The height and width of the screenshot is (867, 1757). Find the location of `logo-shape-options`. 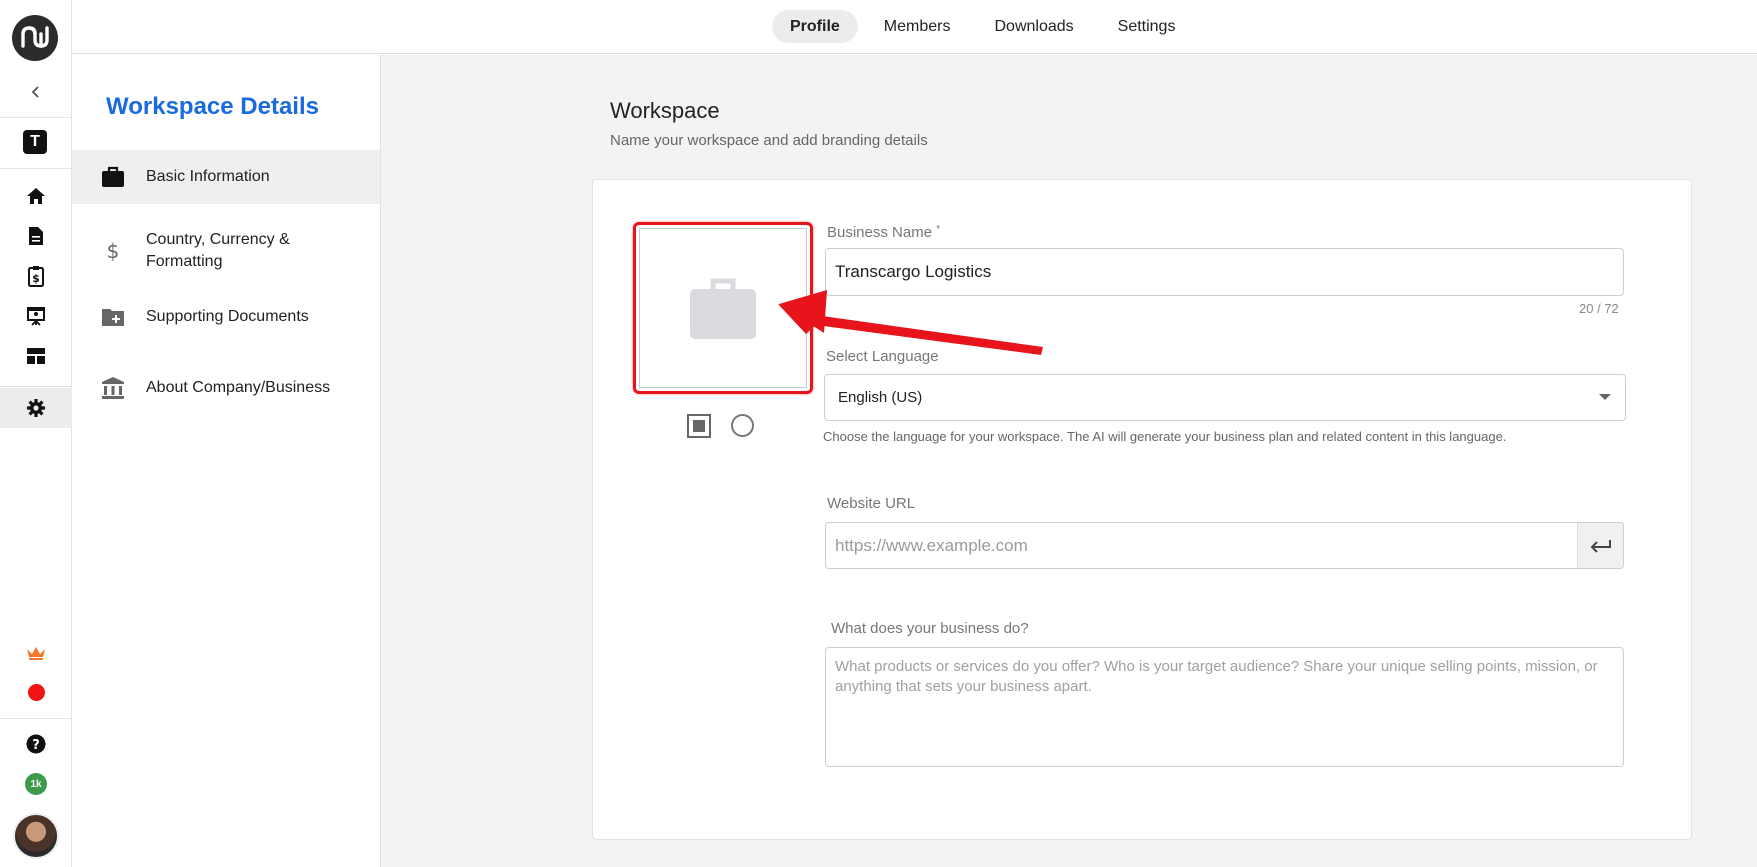

logo-shape-options is located at coordinates (720, 426).